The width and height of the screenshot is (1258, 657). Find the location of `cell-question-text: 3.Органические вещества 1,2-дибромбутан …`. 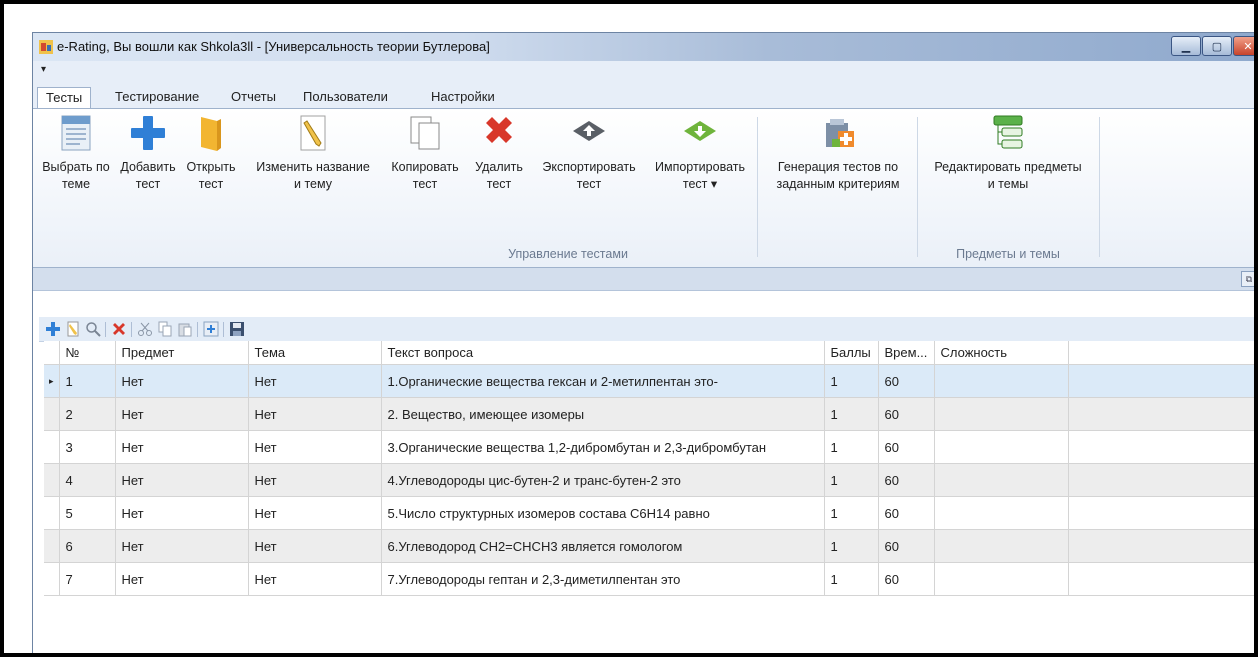

cell-question-text: 3.Органические вещества 1,2-дибромбутан … is located at coordinates (603, 447).